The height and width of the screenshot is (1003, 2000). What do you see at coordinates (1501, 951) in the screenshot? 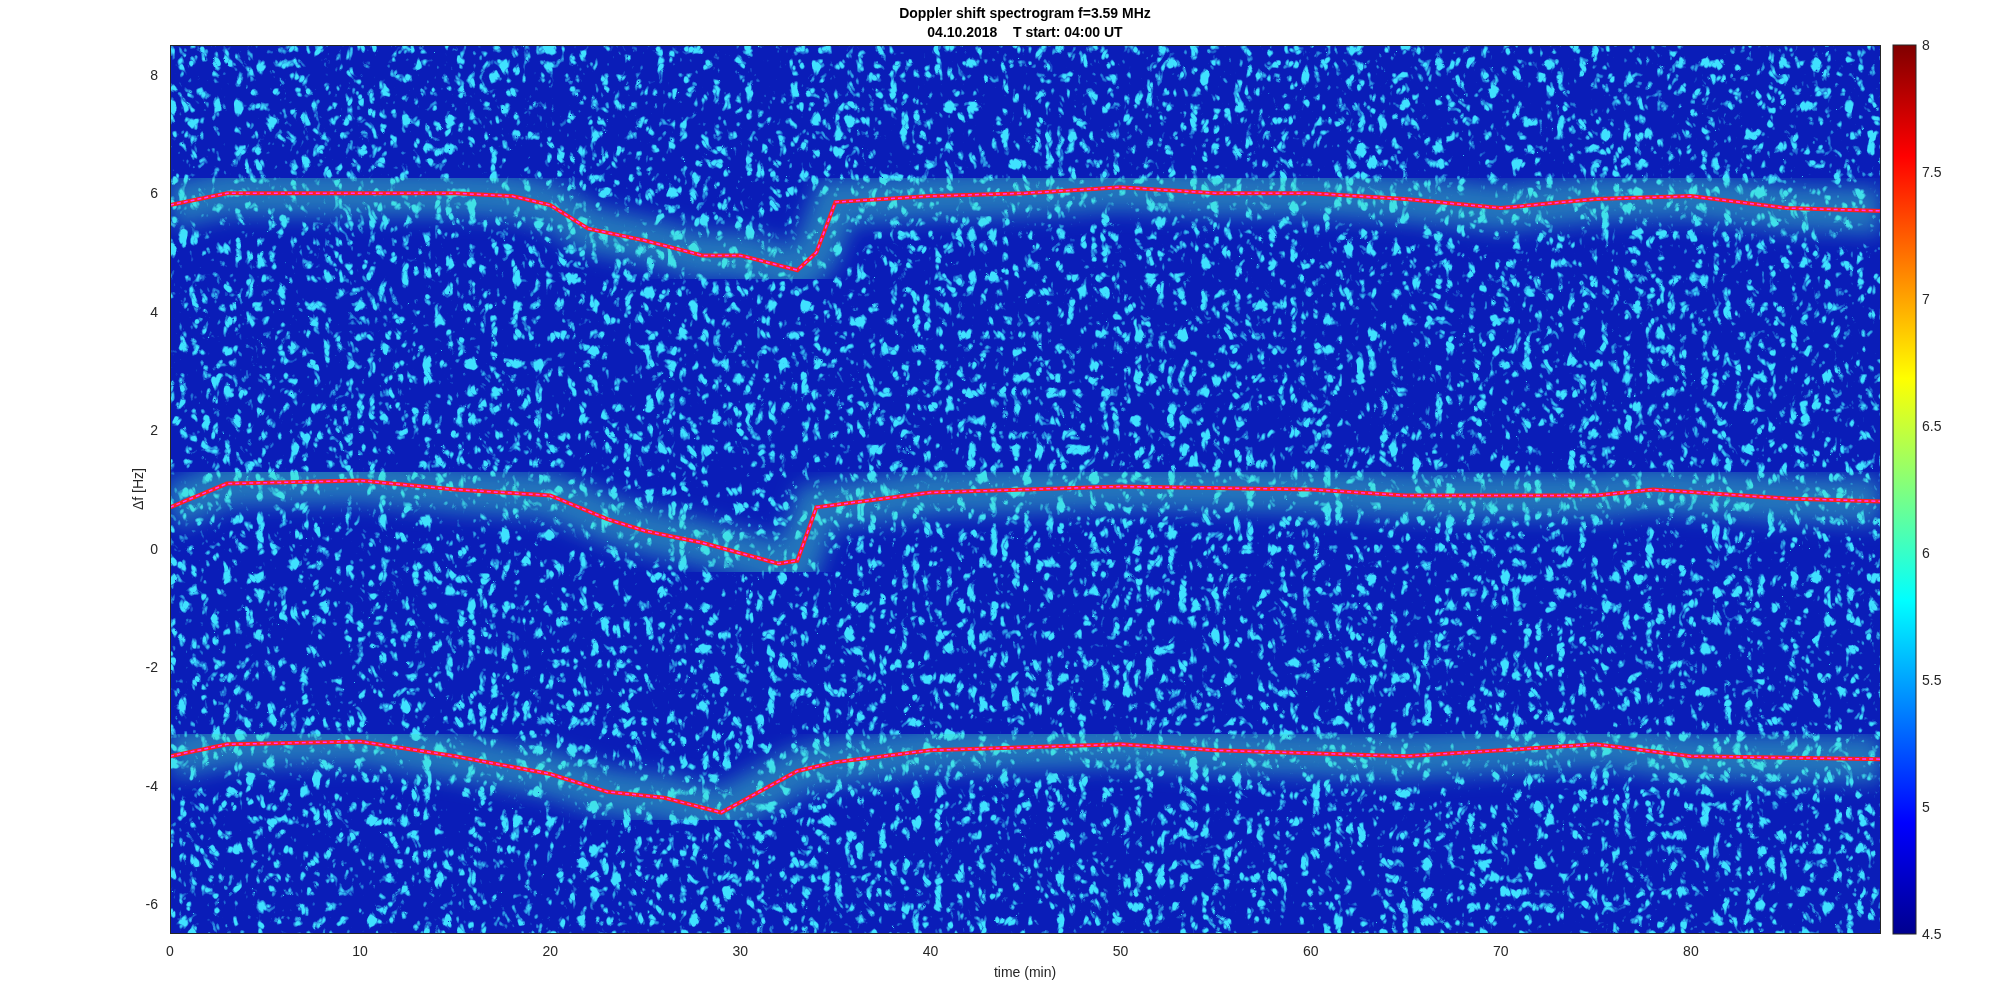
I see `x-tick-label: 70` at bounding box center [1501, 951].